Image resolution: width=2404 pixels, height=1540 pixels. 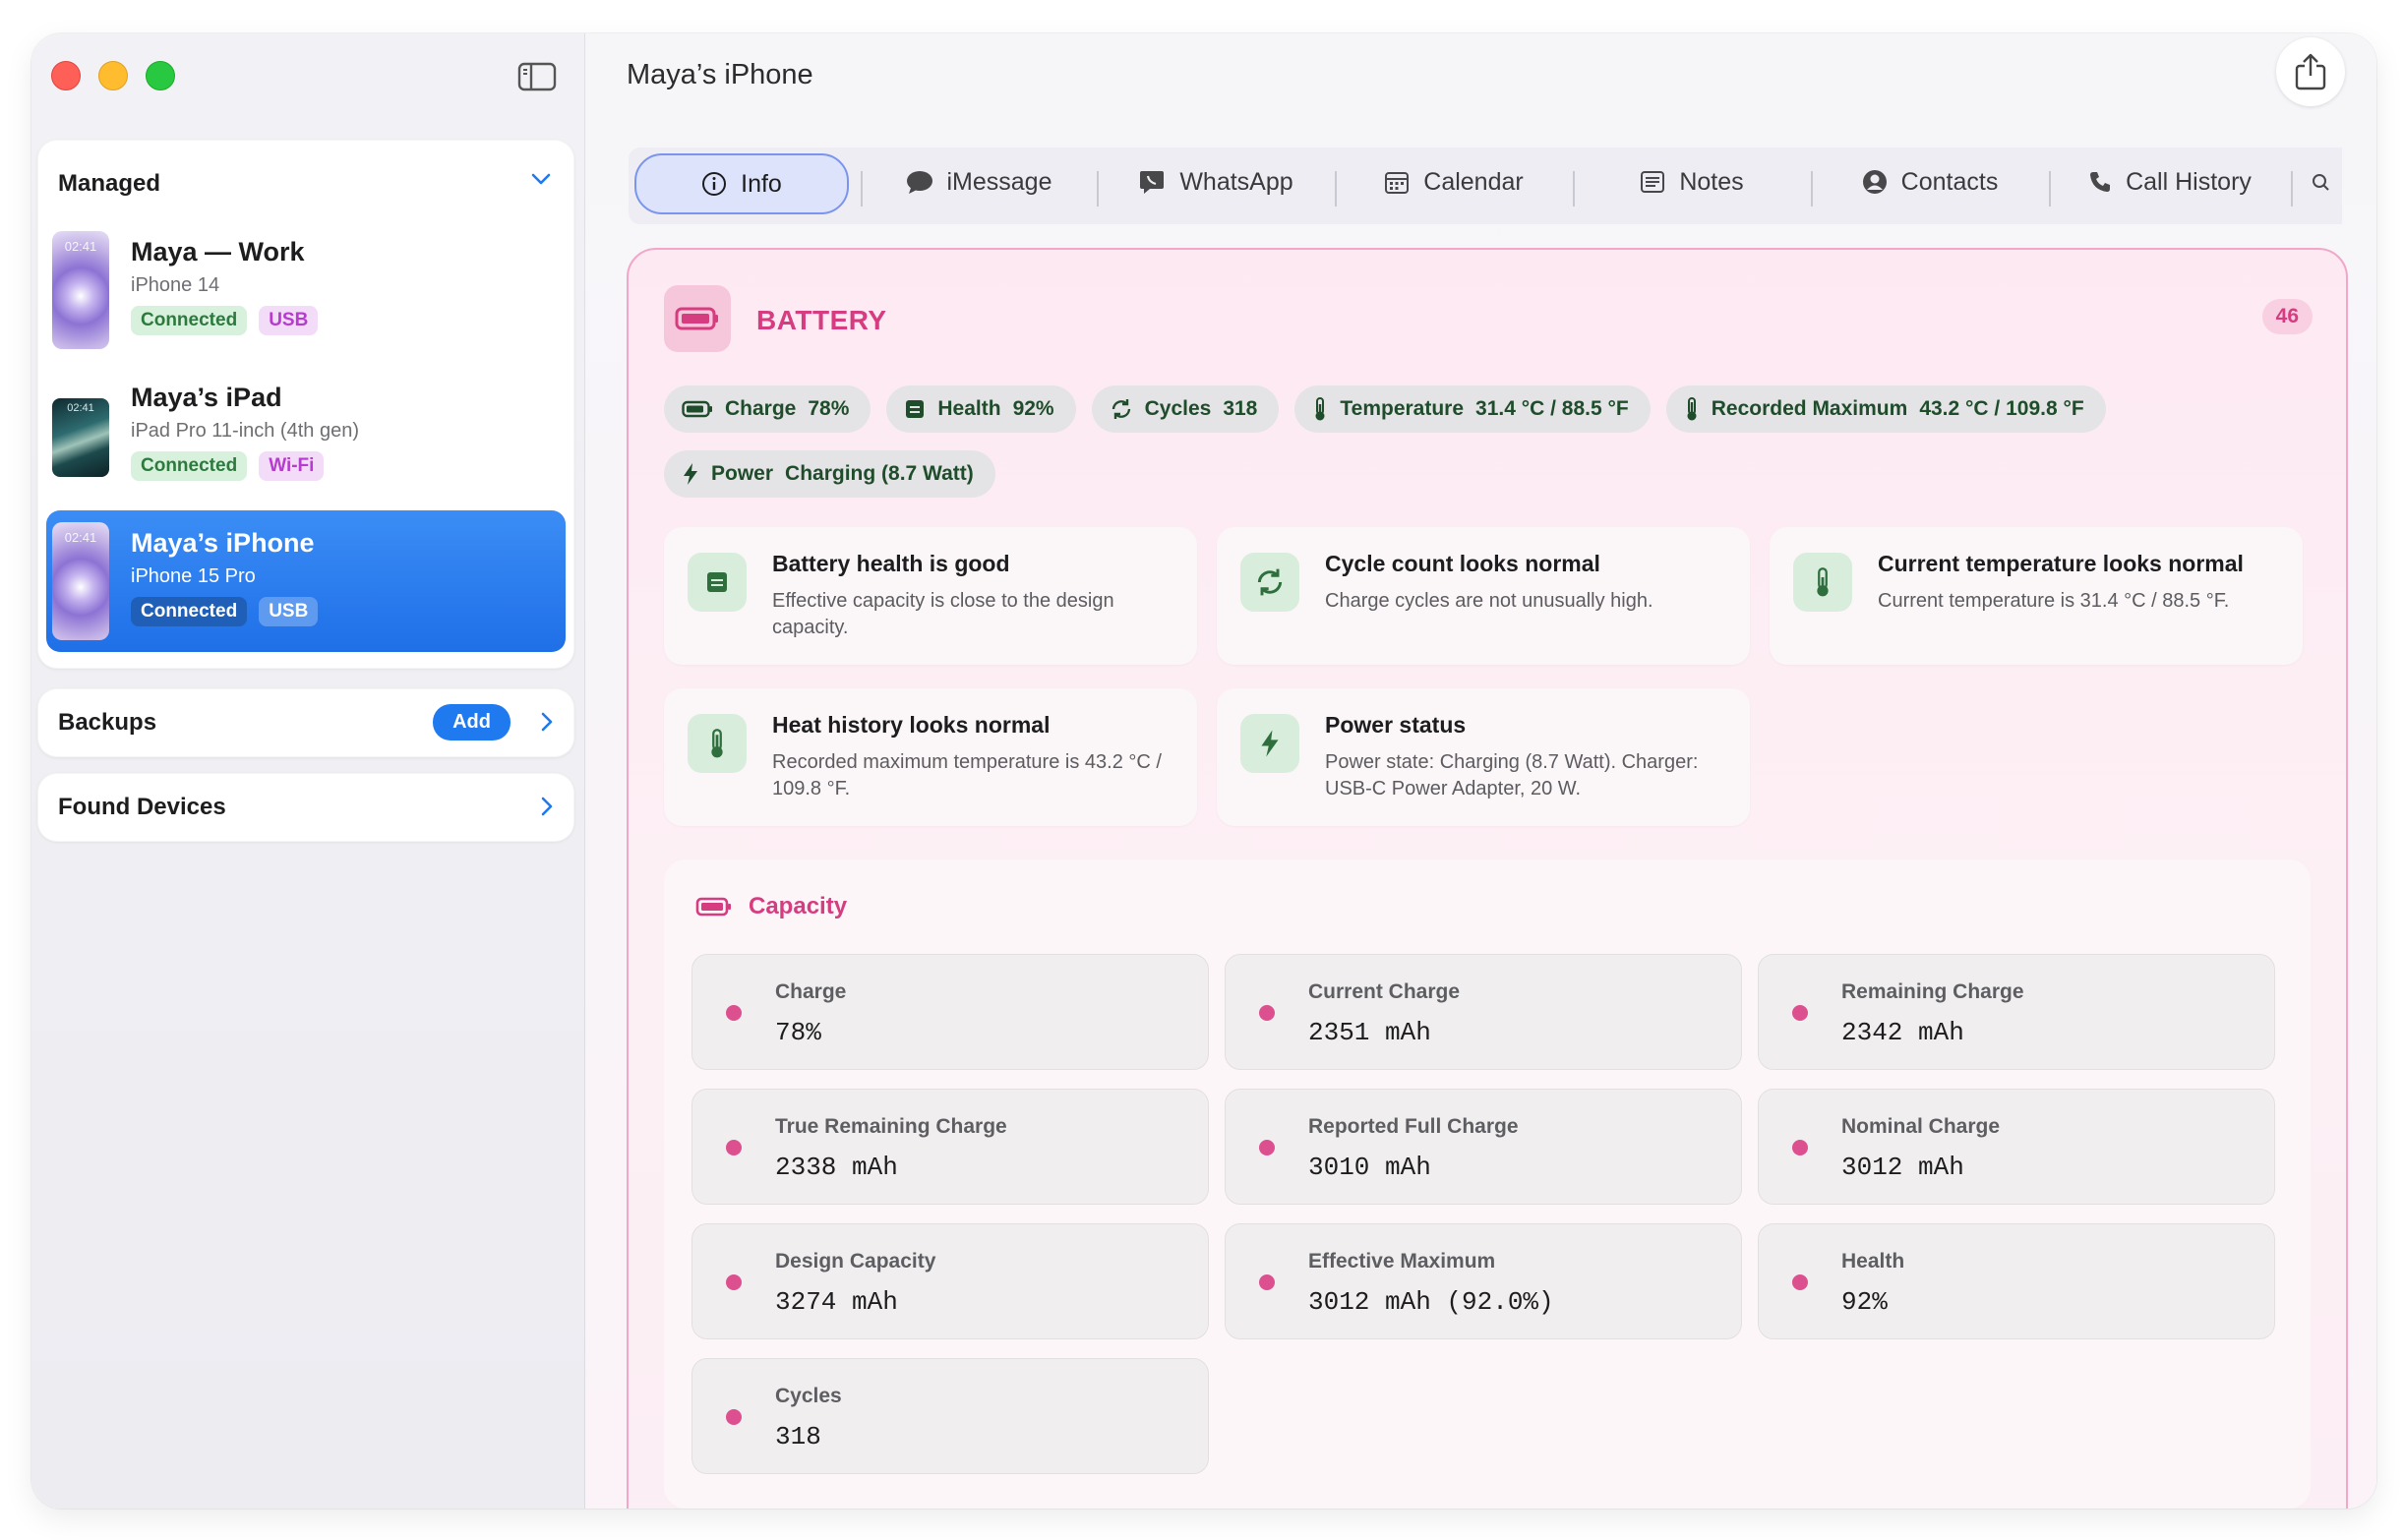 I want to click on metric-label: Effective Maximum, so click(x=1402, y=1262).